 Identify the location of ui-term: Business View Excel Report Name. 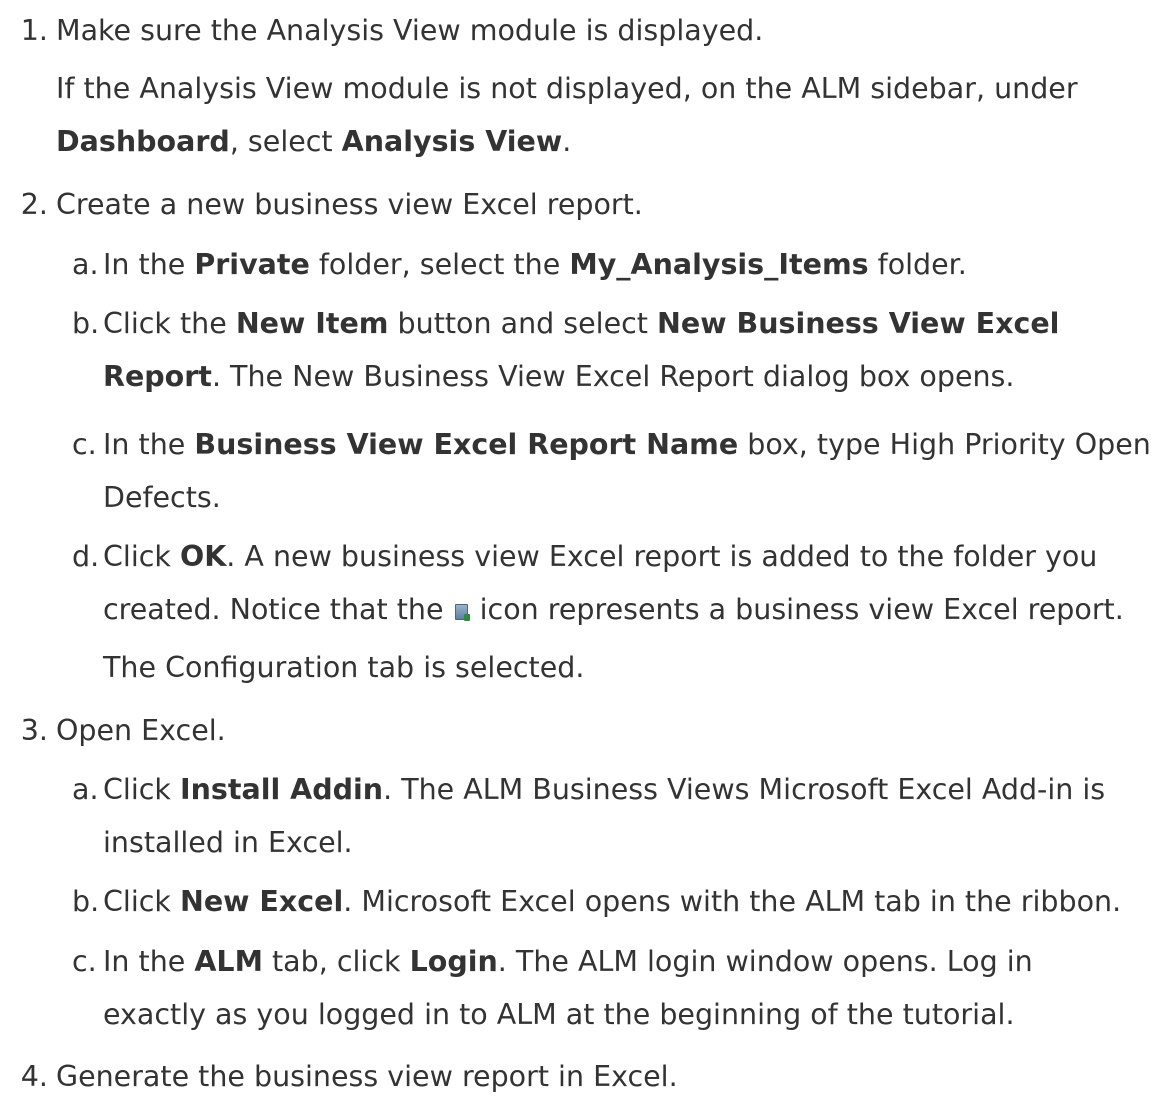
(466, 444).